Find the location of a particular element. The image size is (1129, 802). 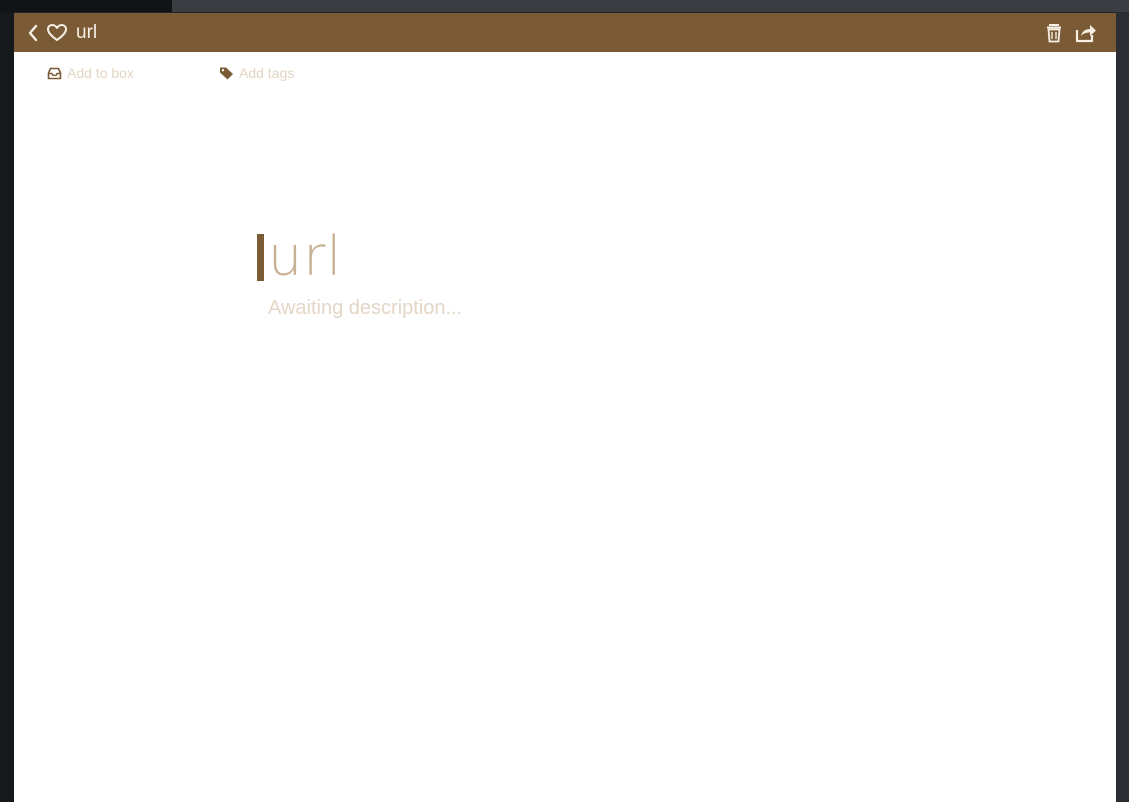

window-left-edge is located at coordinates (7, 407).